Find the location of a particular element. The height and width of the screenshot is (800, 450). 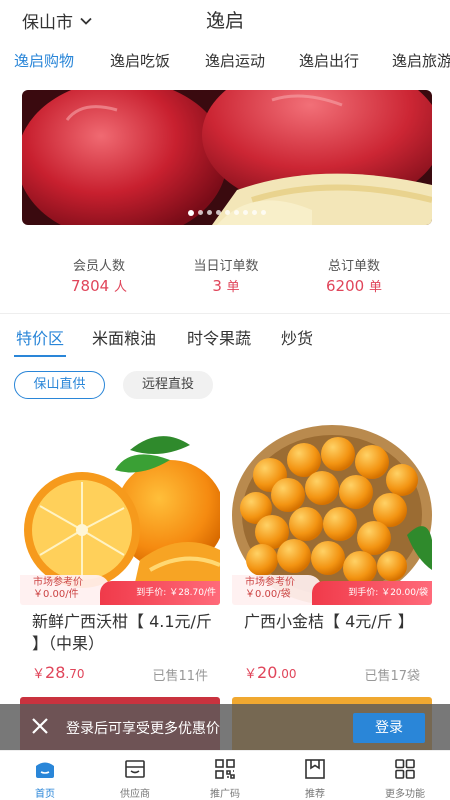

tab-seasonal-produce: 时令果蔬 is located at coordinates (219, 337).